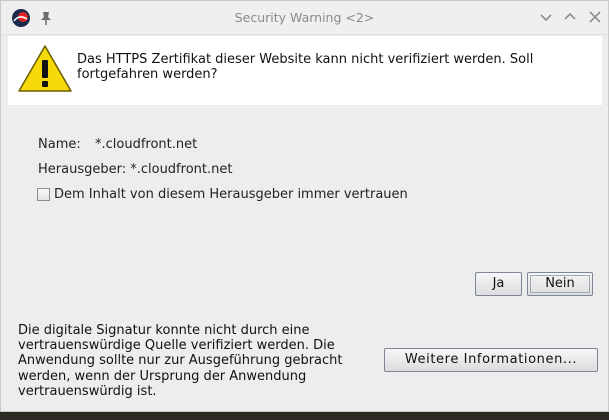  I want to click on yes-button: Ja, so click(498, 284).